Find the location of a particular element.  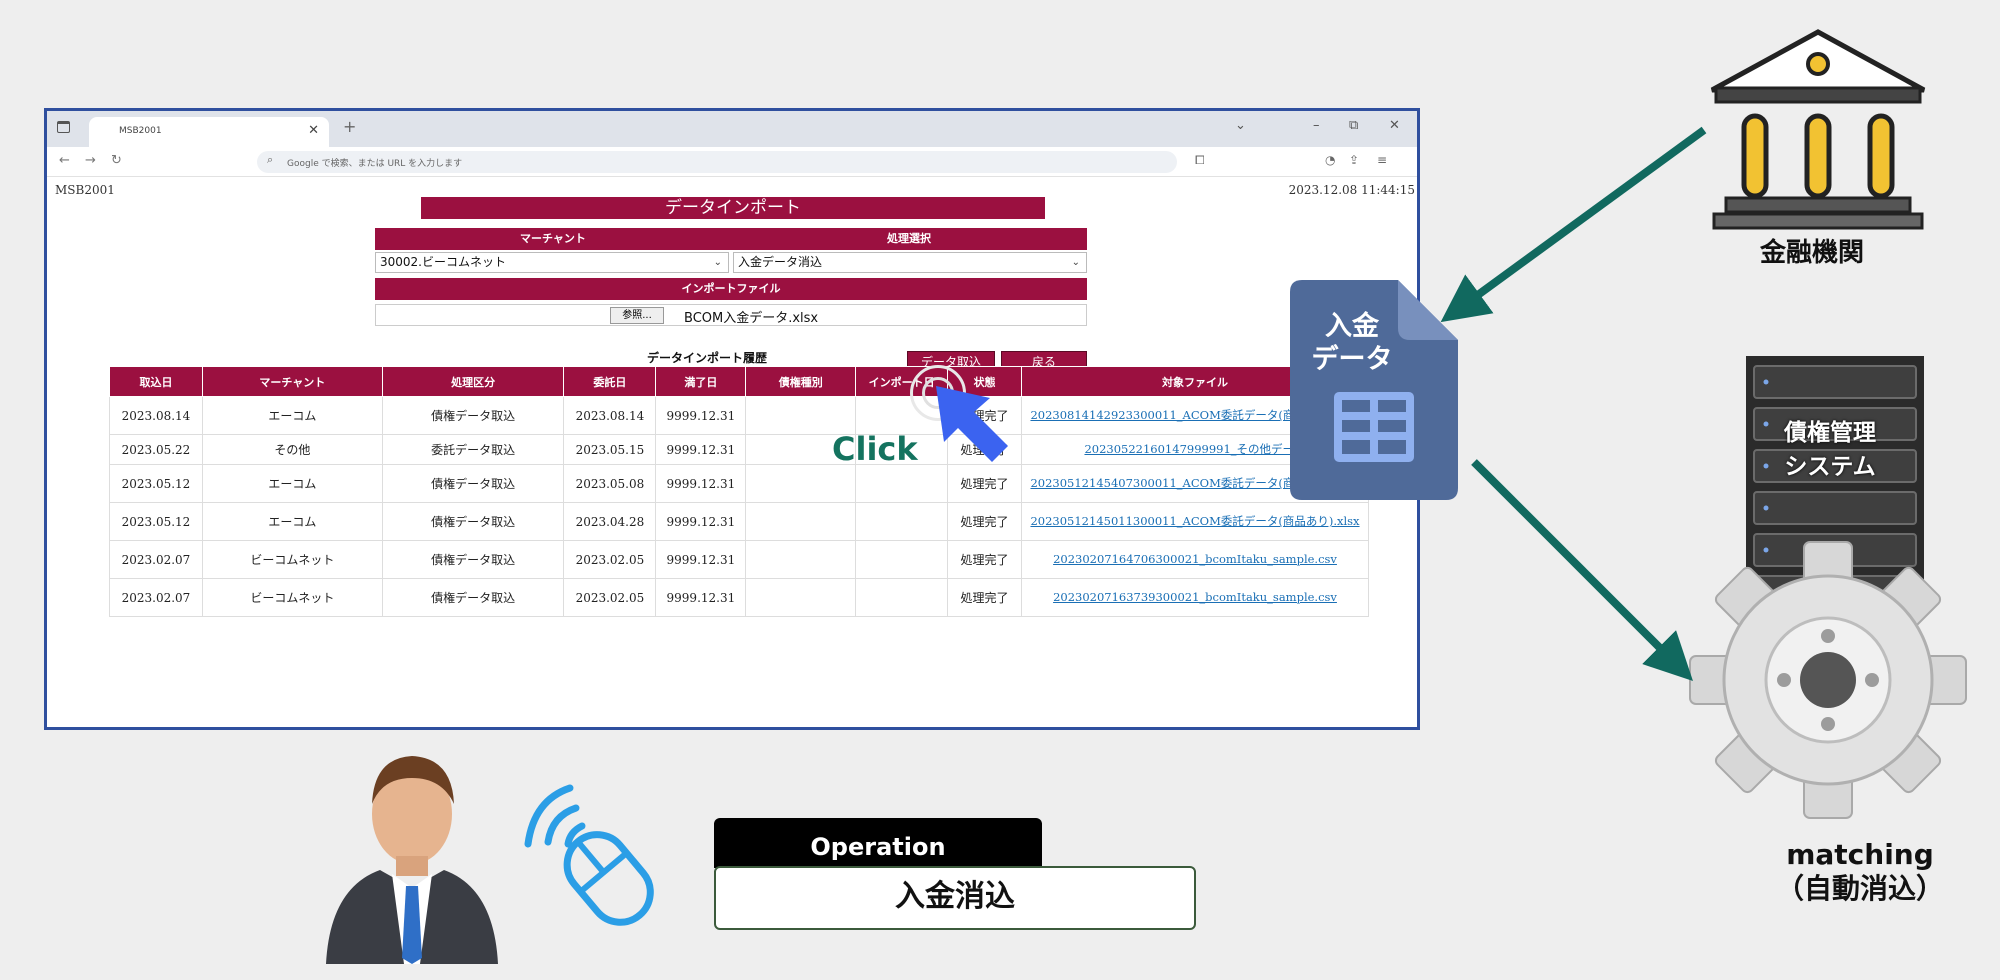

operator-avatar is located at coordinates (412, 860).